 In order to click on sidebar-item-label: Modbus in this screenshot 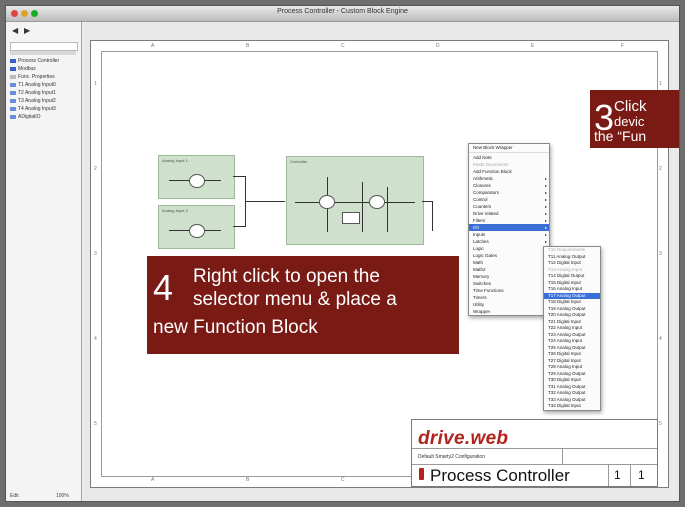, I will do `click(27, 69)`.